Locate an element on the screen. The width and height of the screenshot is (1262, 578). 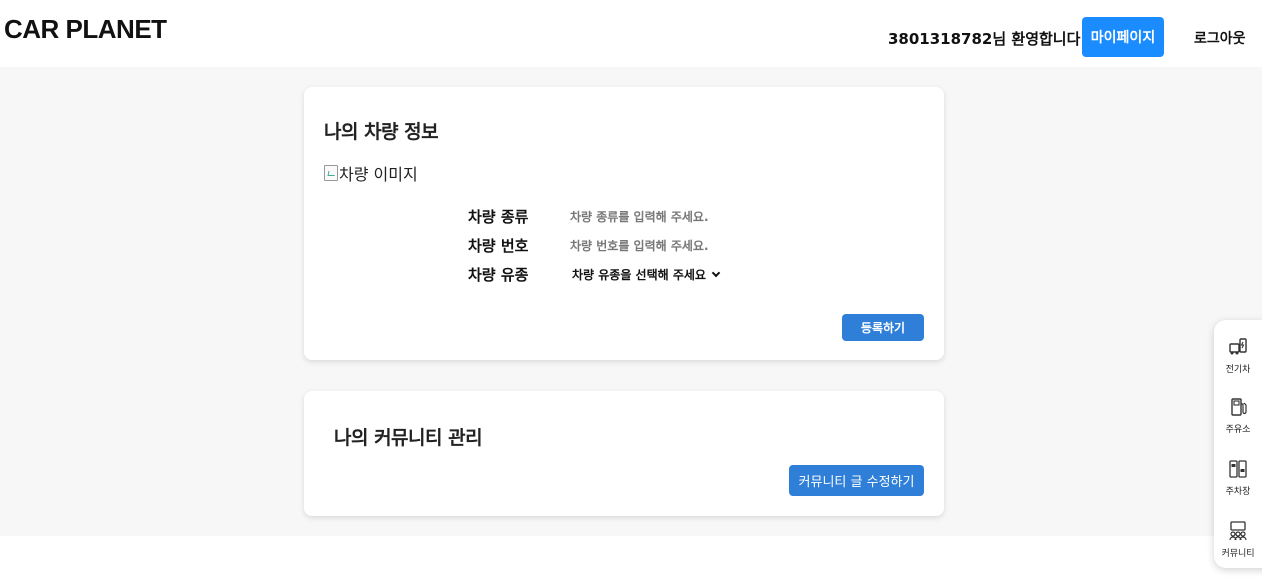
parking-icon is located at coordinates (1238, 469).